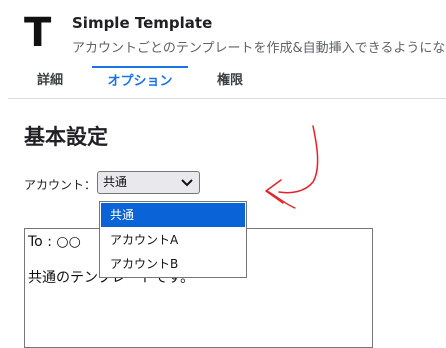 This screenshot has width=446, height=348. Describe the element at coordinates (115, 182) in the screenshot. I see `account-select-value: 共通` at that location.